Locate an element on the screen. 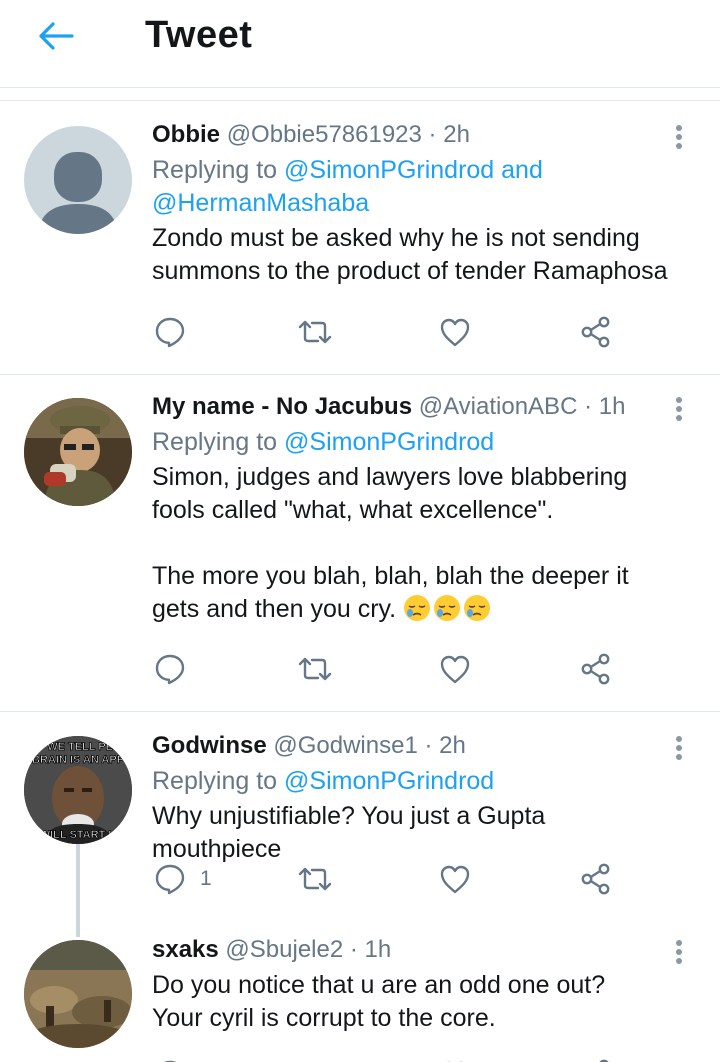 The image size is (720, 1062). reply-button: 1 is located at coordinates (183, 879).